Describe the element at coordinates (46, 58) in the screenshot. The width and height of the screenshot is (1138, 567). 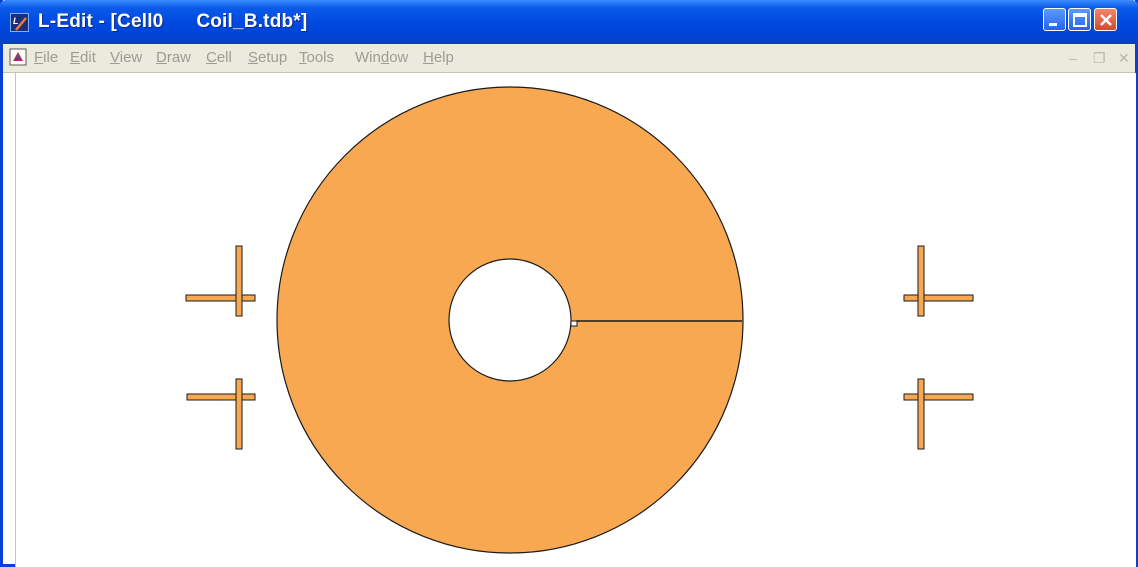
I see `menu-file: File` at that location.